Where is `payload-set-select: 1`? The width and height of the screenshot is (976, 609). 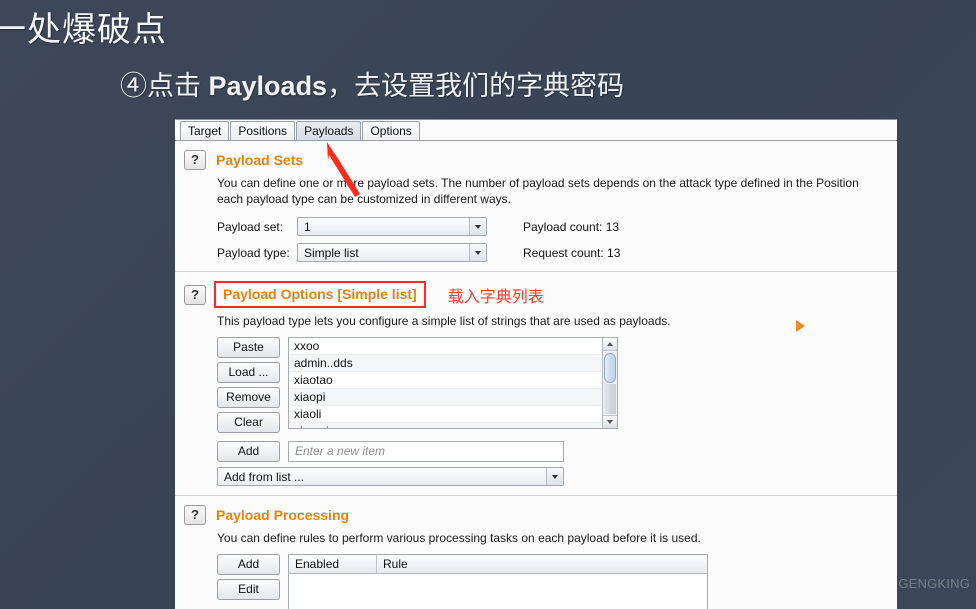
payload-set-select: 1 is located at coordinates (392, 226).